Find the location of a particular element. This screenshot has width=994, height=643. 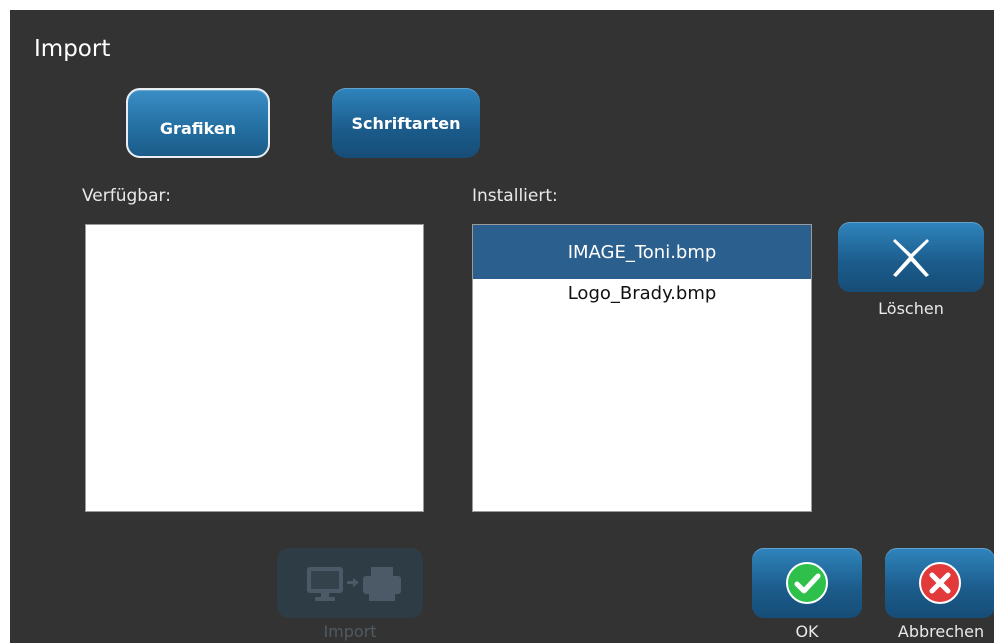

close-x-icon is located at coordinates (911, 258).